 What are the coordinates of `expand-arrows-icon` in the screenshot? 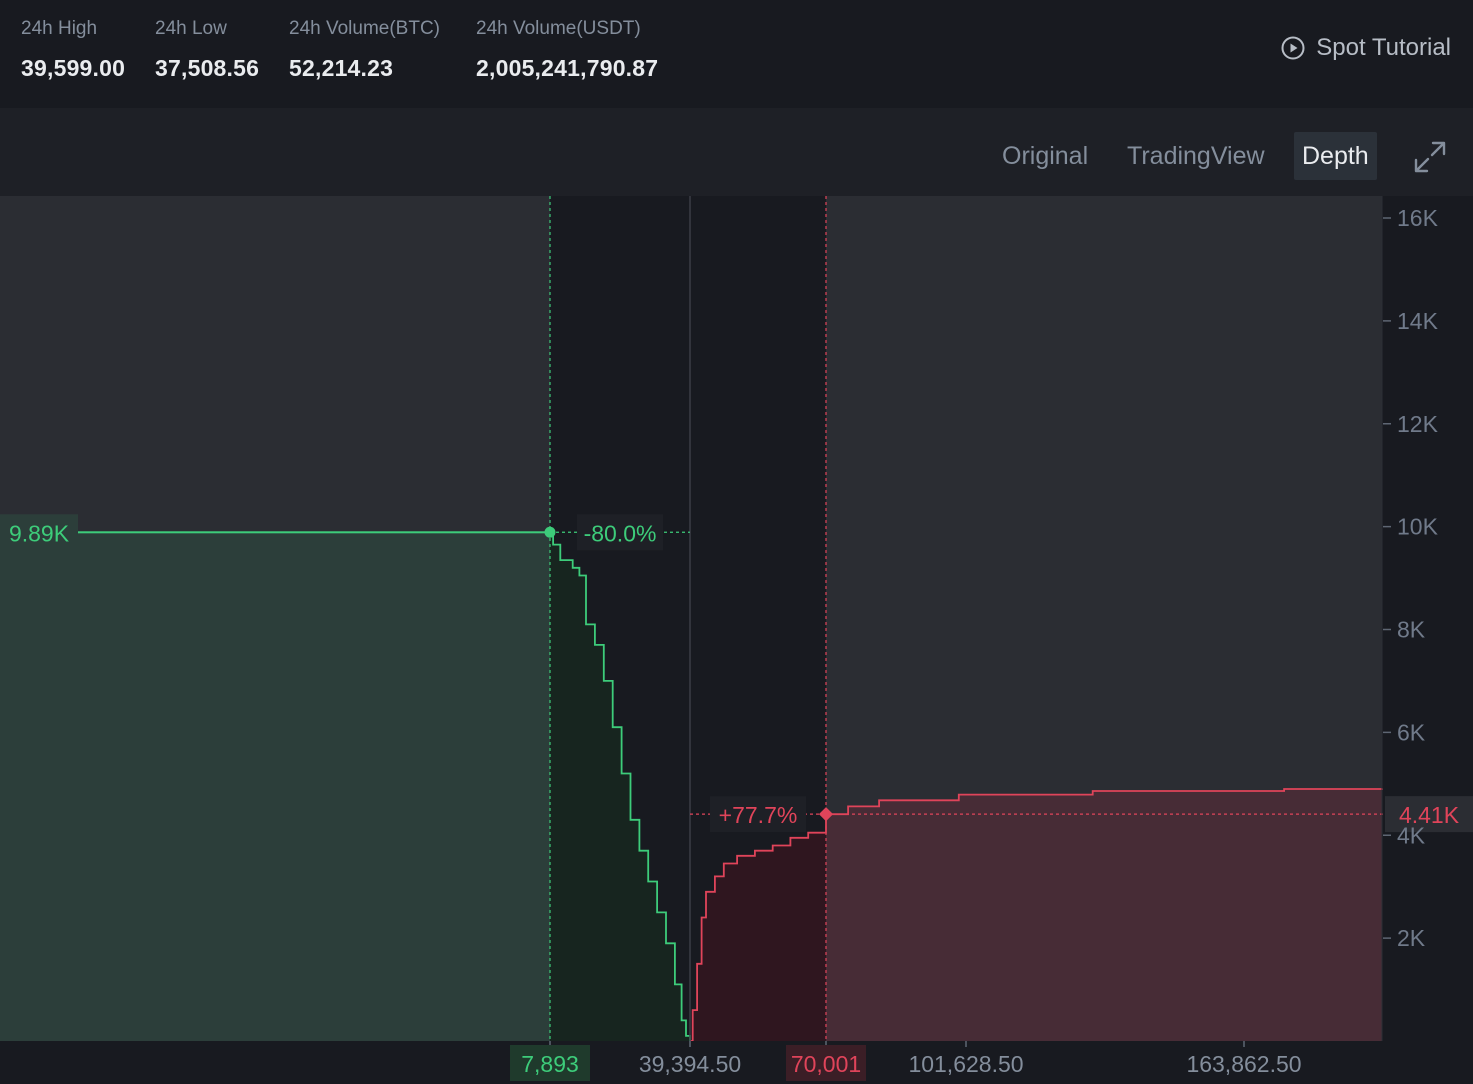 It's located at (1430, 157).